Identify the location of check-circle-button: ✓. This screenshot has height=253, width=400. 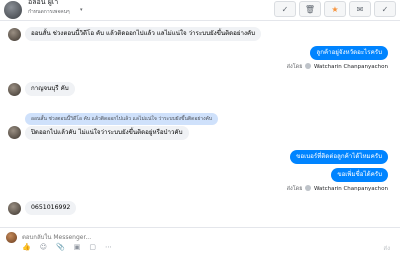
(285, 9).